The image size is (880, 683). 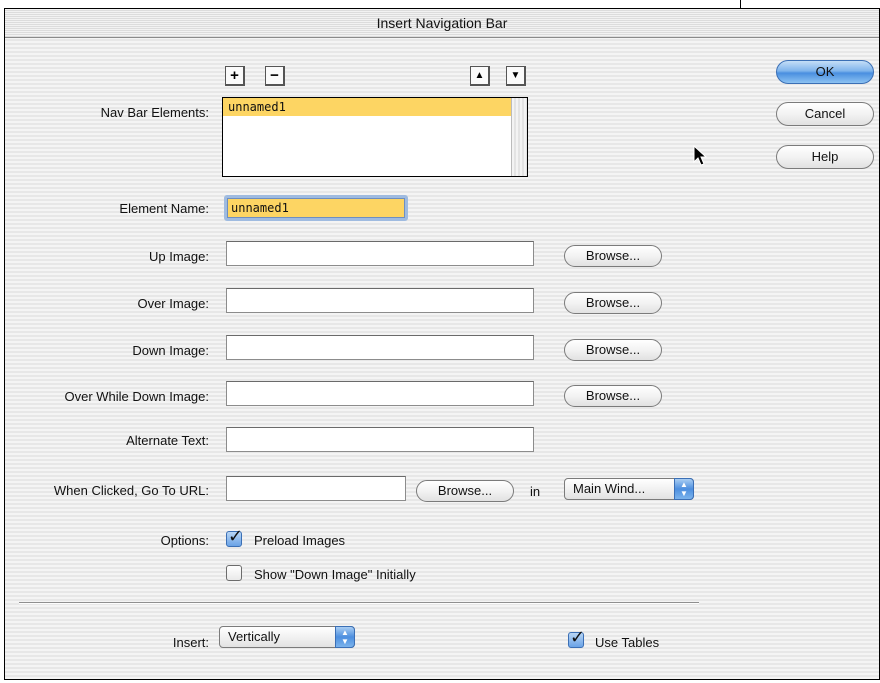 What do you see at coordinates (287, 637) in the screenshot?
I see `insert-orientation-popup: Vertically ▲ ▼` at bounding box center [287, 637].